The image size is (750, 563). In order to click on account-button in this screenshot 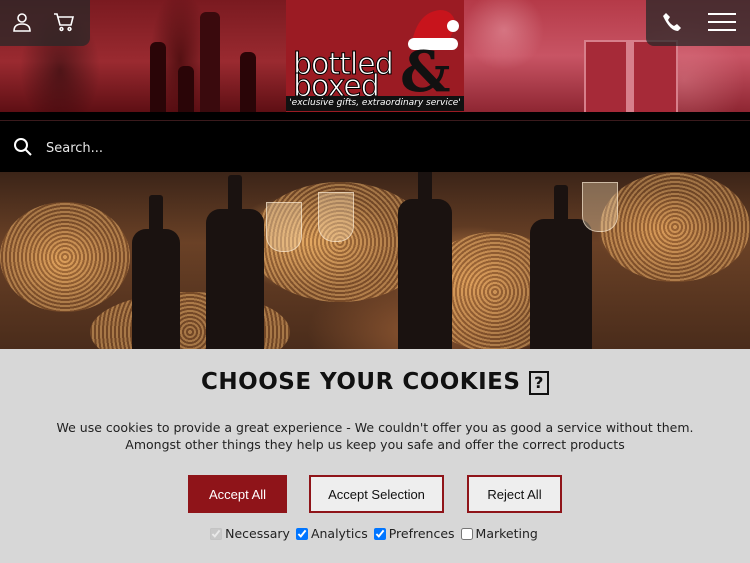, I will do `click(22, 22)`.